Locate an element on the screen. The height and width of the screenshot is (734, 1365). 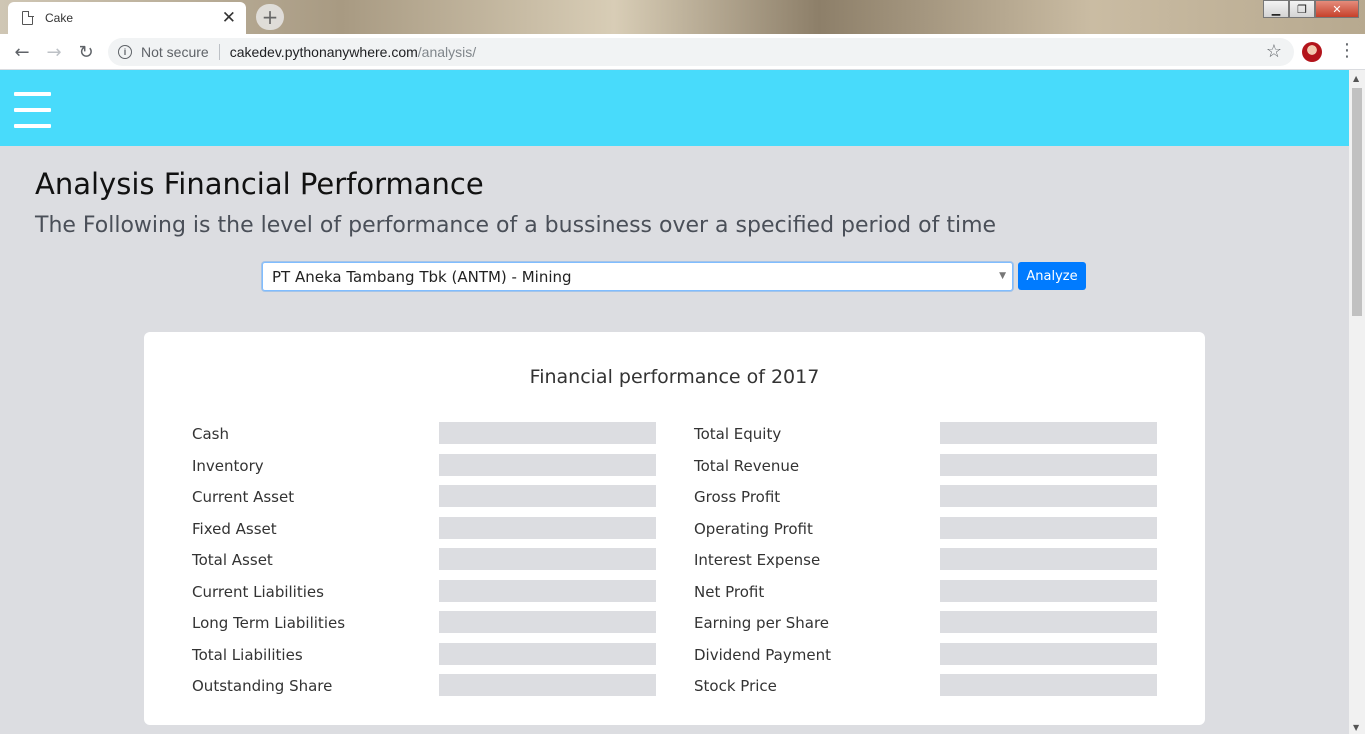
metric-label: Inventory is located at coordinates (228, 465).